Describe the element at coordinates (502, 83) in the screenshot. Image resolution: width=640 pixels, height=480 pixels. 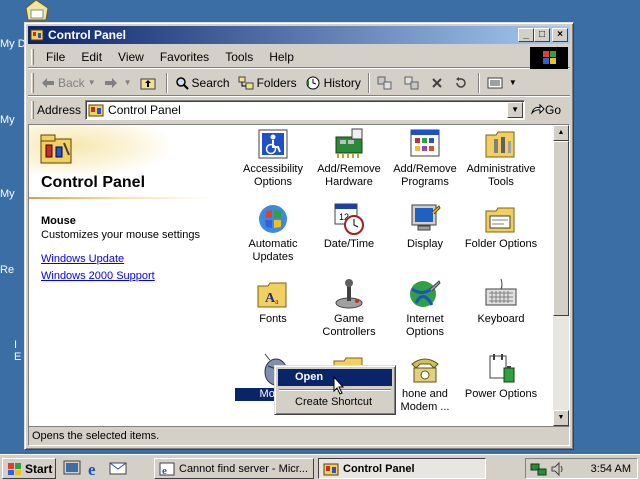
I see `views-button: ▼` at that location.